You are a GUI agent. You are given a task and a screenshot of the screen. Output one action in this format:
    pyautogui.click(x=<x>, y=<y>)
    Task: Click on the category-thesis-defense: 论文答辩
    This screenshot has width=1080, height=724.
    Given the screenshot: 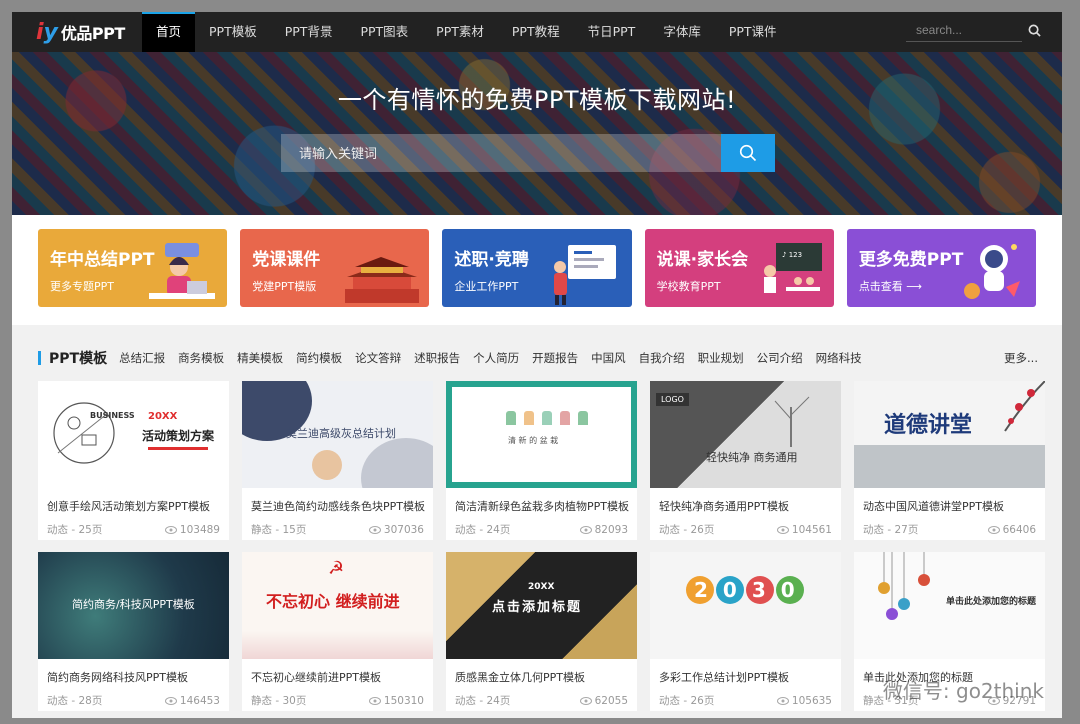 What is the action you would take?
    pyautogui.click(x=378, y=358)
    